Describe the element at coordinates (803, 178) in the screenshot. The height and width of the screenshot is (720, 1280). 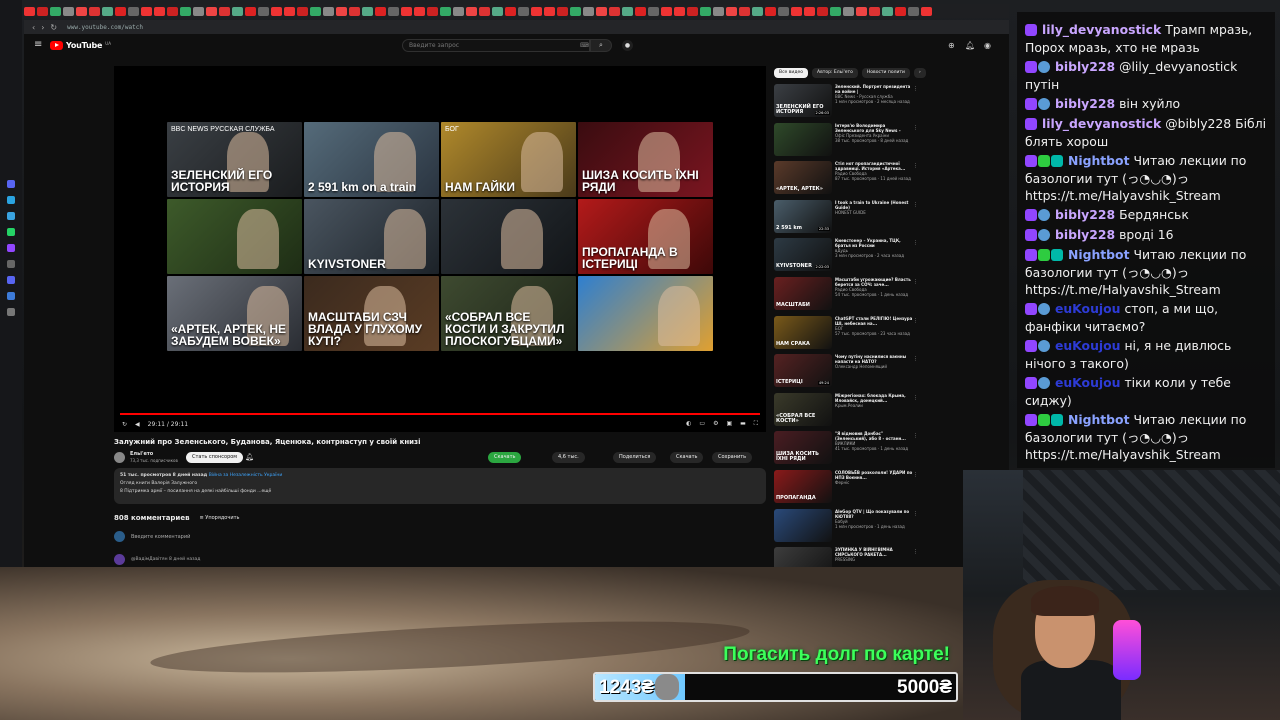
I see `recommendation-thumbnail: «АРТЕК, АРТЕК»` at that location.